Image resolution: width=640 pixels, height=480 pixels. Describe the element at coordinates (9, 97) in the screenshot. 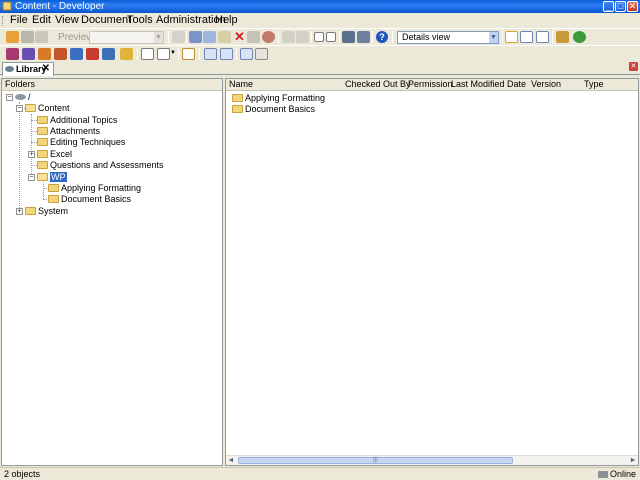

I see `tree-expander-root: −` at that location.